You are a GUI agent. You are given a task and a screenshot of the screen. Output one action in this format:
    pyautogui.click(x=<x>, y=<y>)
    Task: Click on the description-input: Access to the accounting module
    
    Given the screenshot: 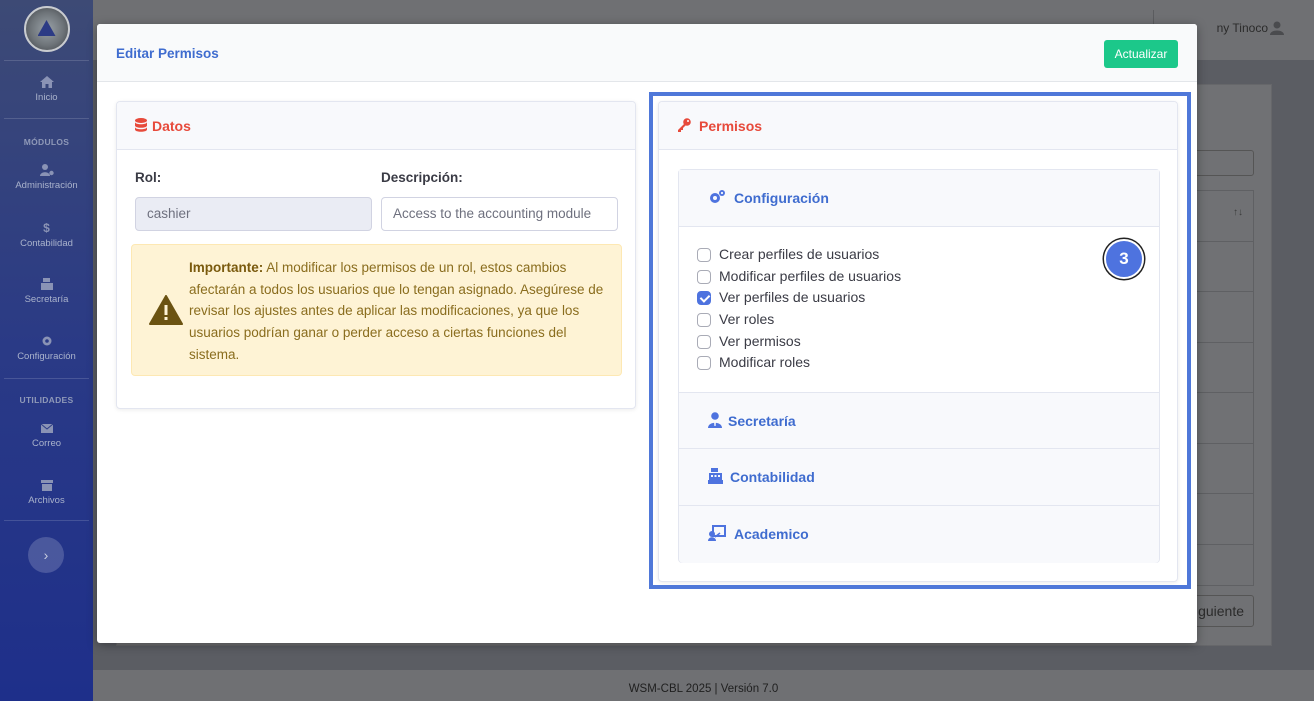 What is the action you would take?
    pyautogui.click(x=499, y=214)
    